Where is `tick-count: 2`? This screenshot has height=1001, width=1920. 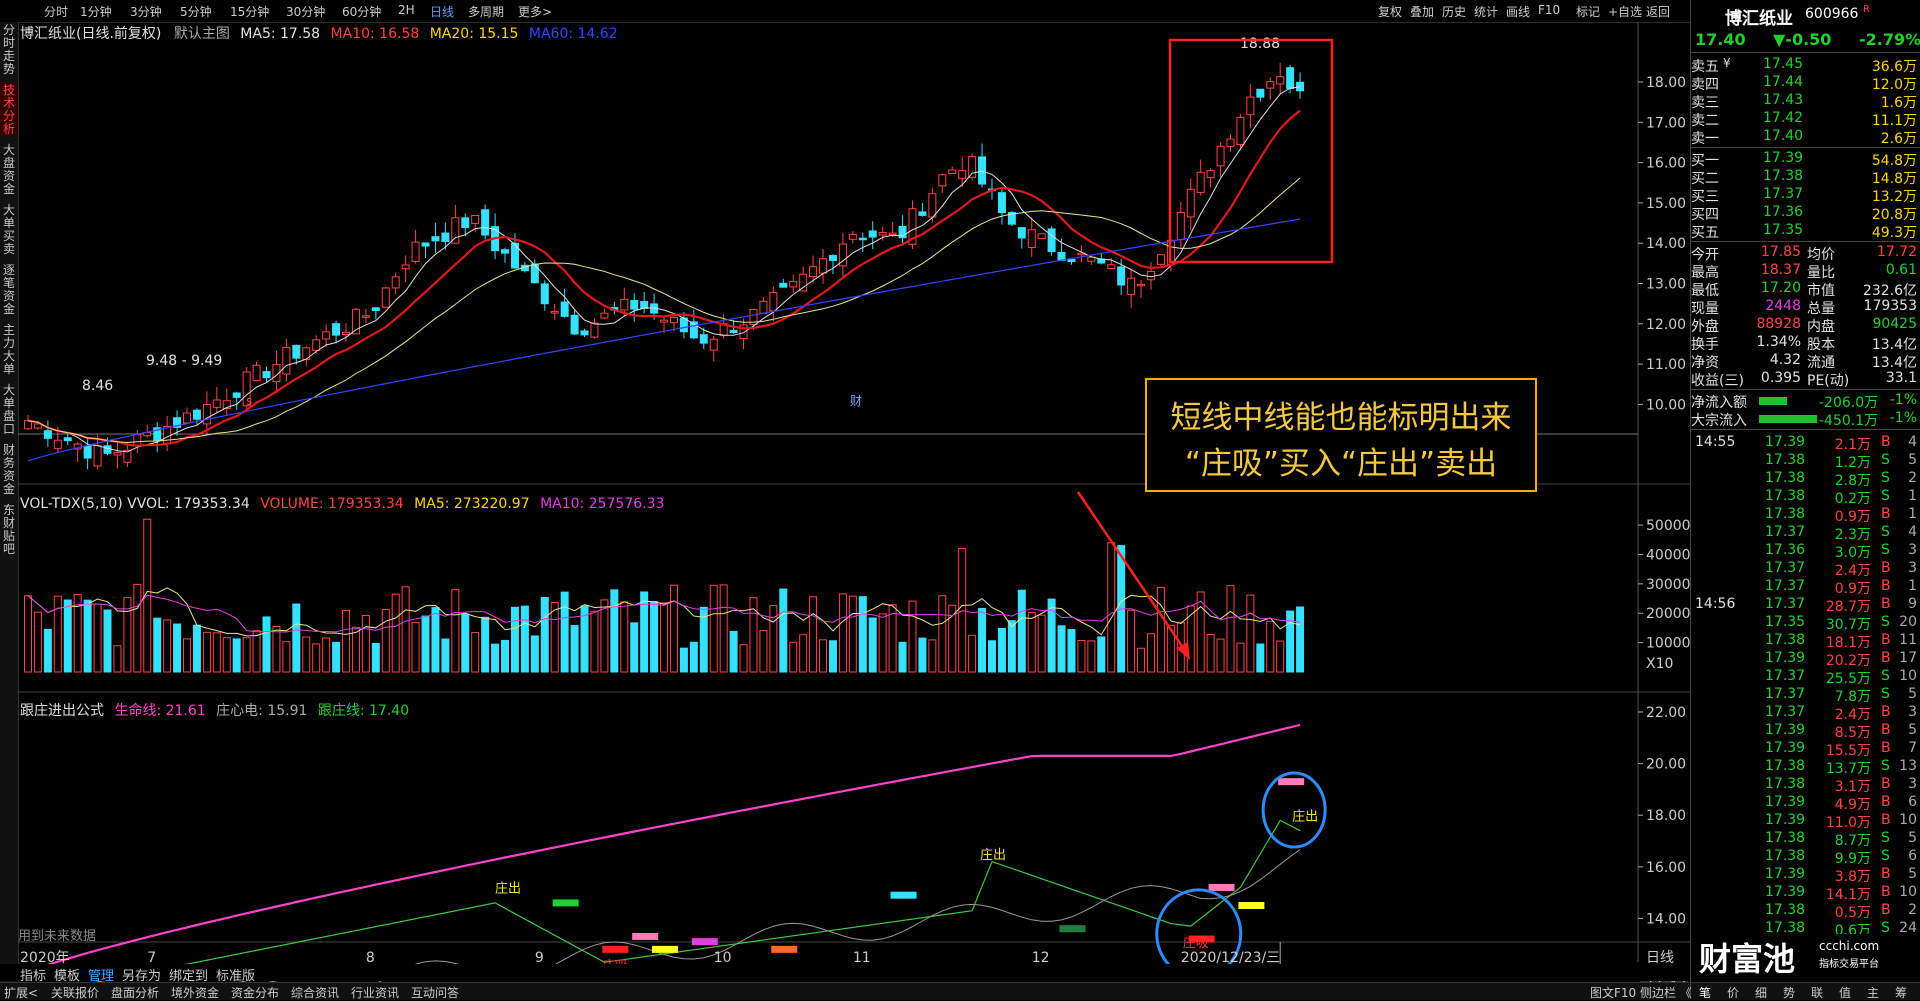 tick-count: 2 is located at coordinates (1912, 478).